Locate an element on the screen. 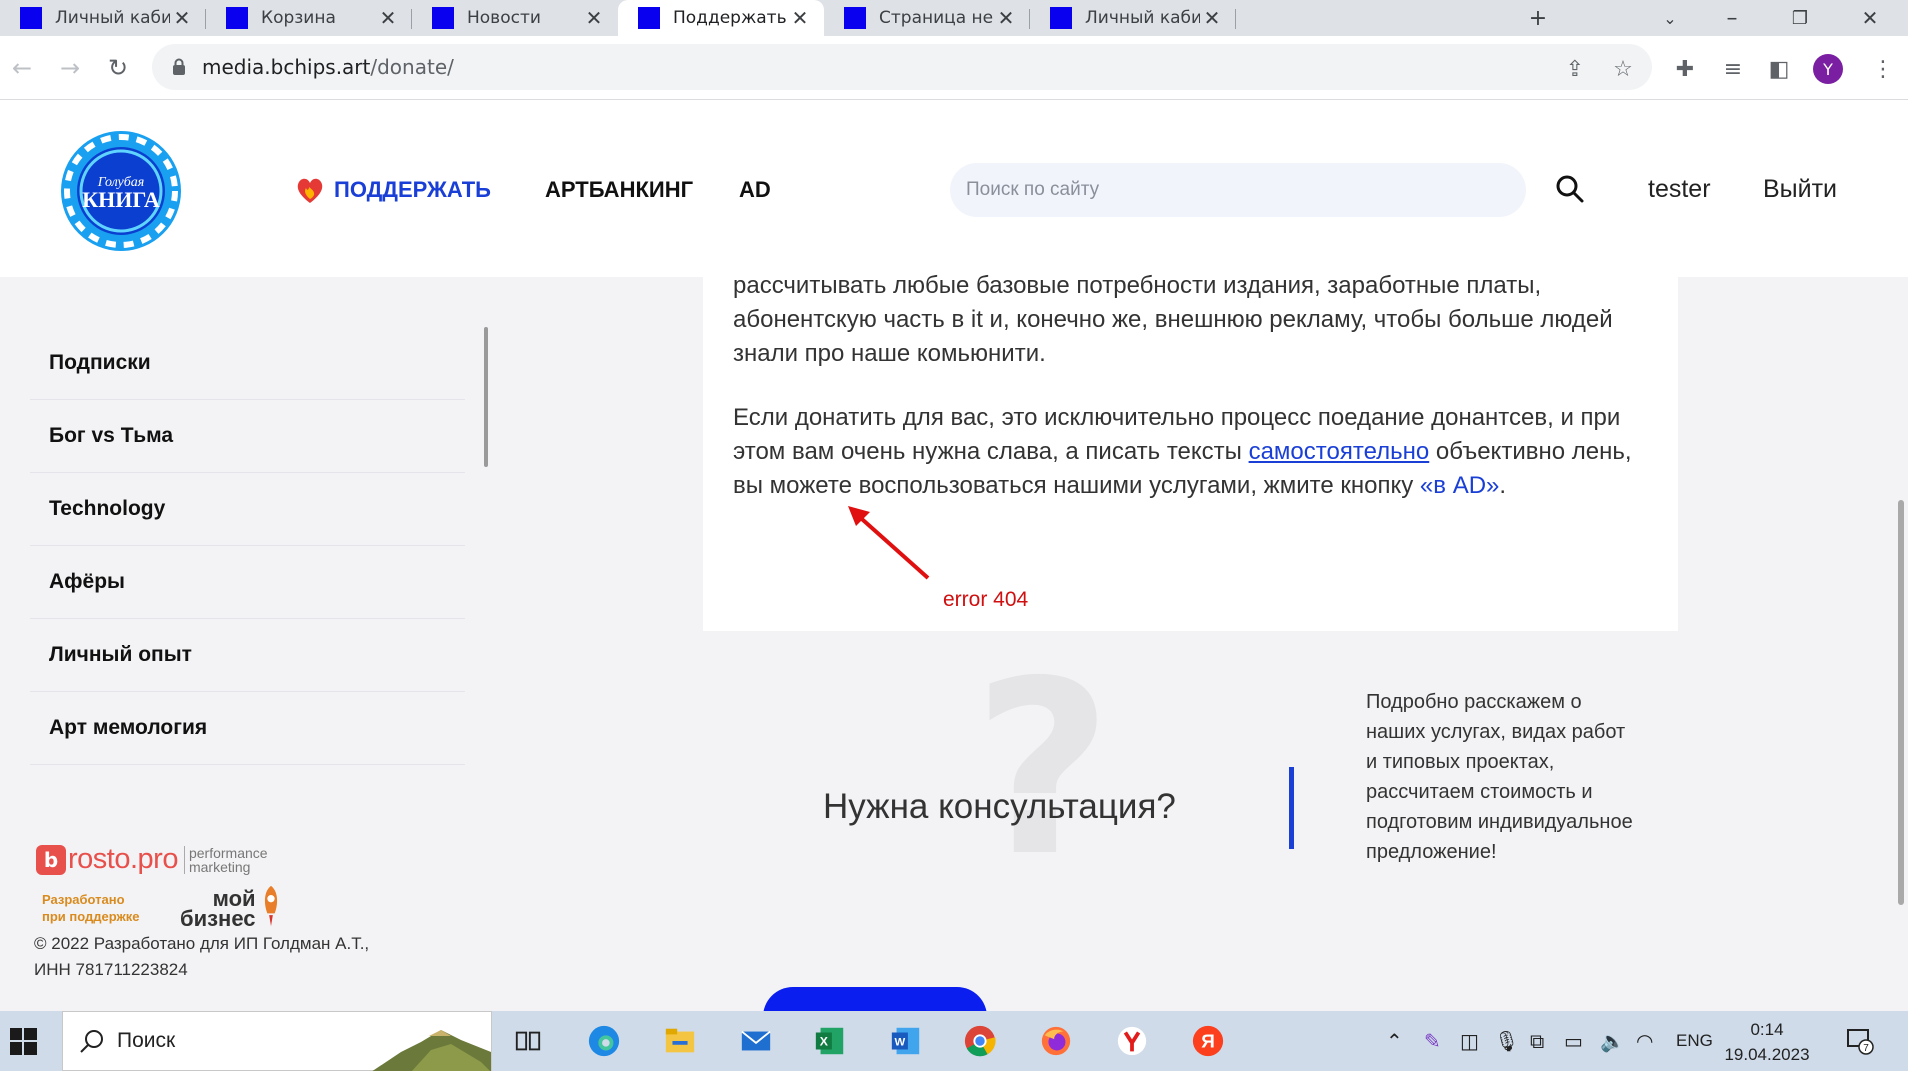 This screenshot has height=1071, width=1908. pen-icon: ✎ is located at coordinates (1432, 1041).